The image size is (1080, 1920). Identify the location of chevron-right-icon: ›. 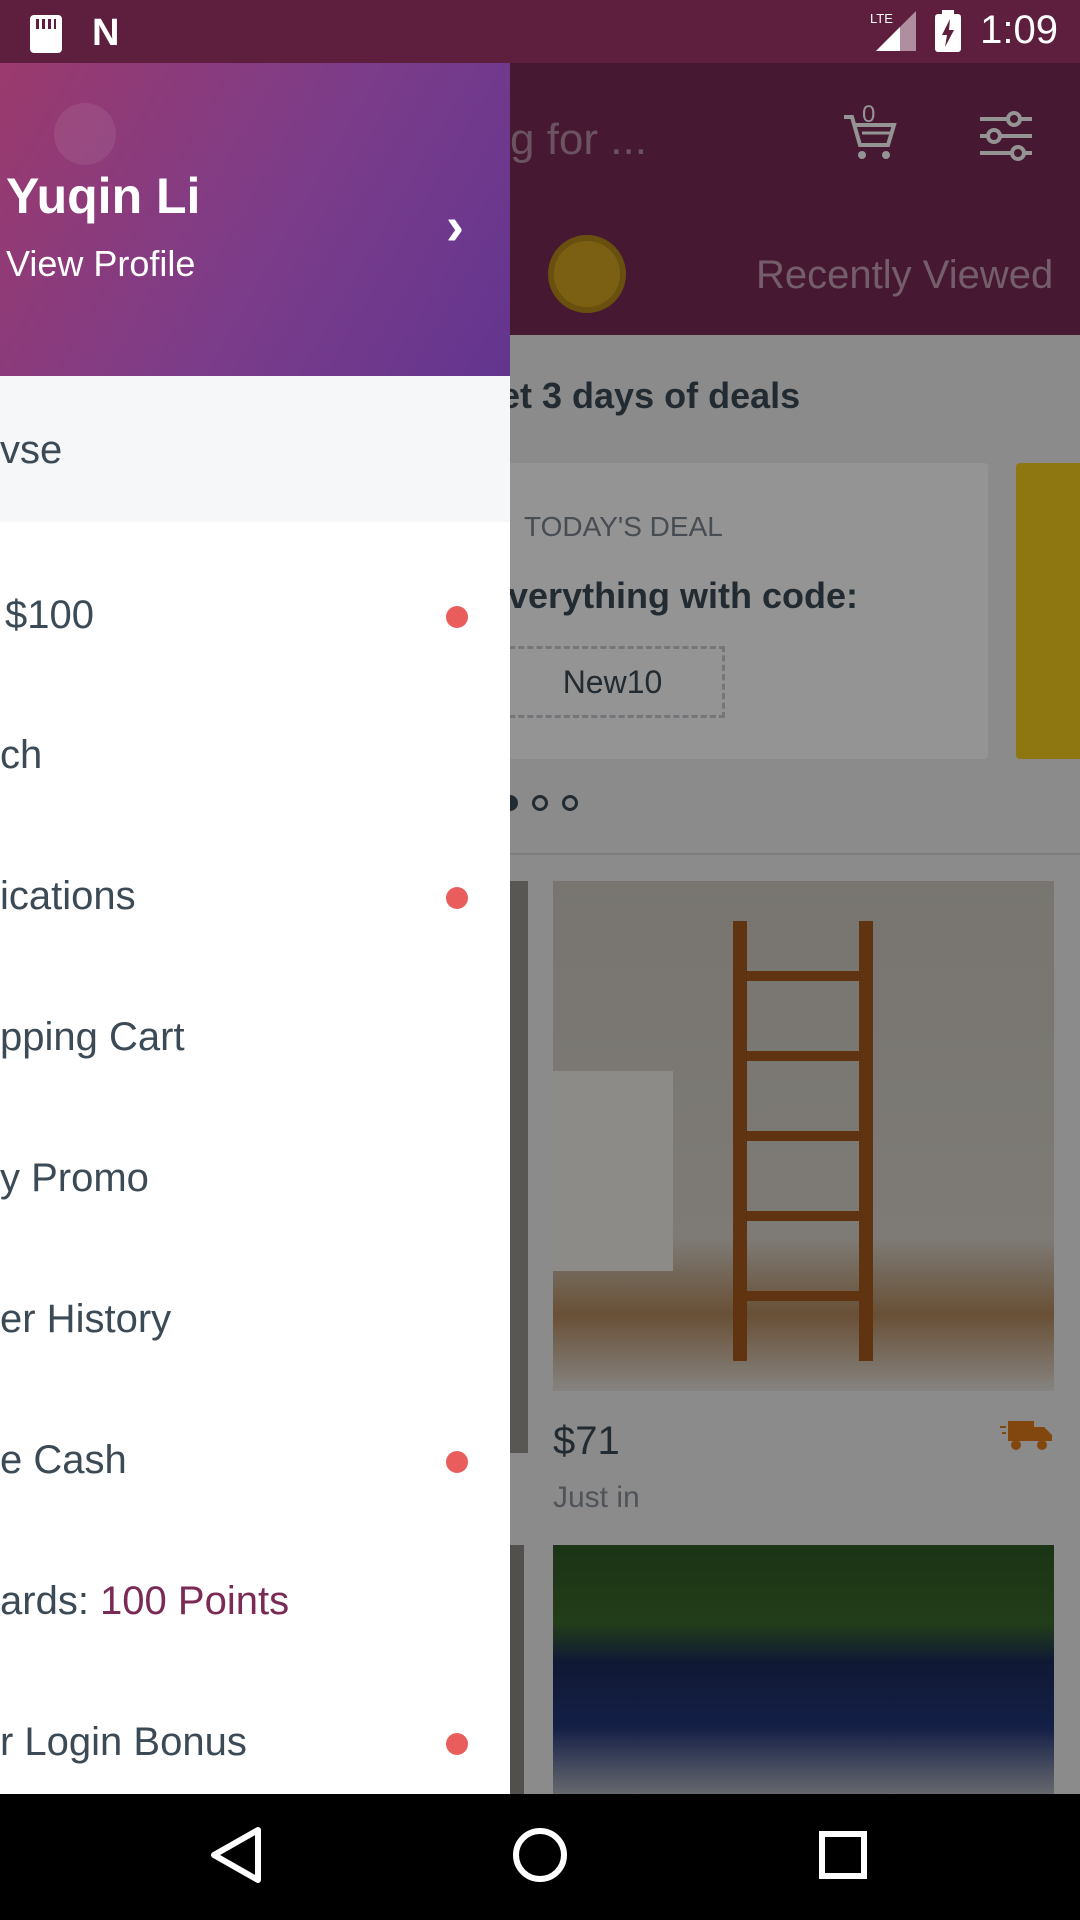
(455, 226).